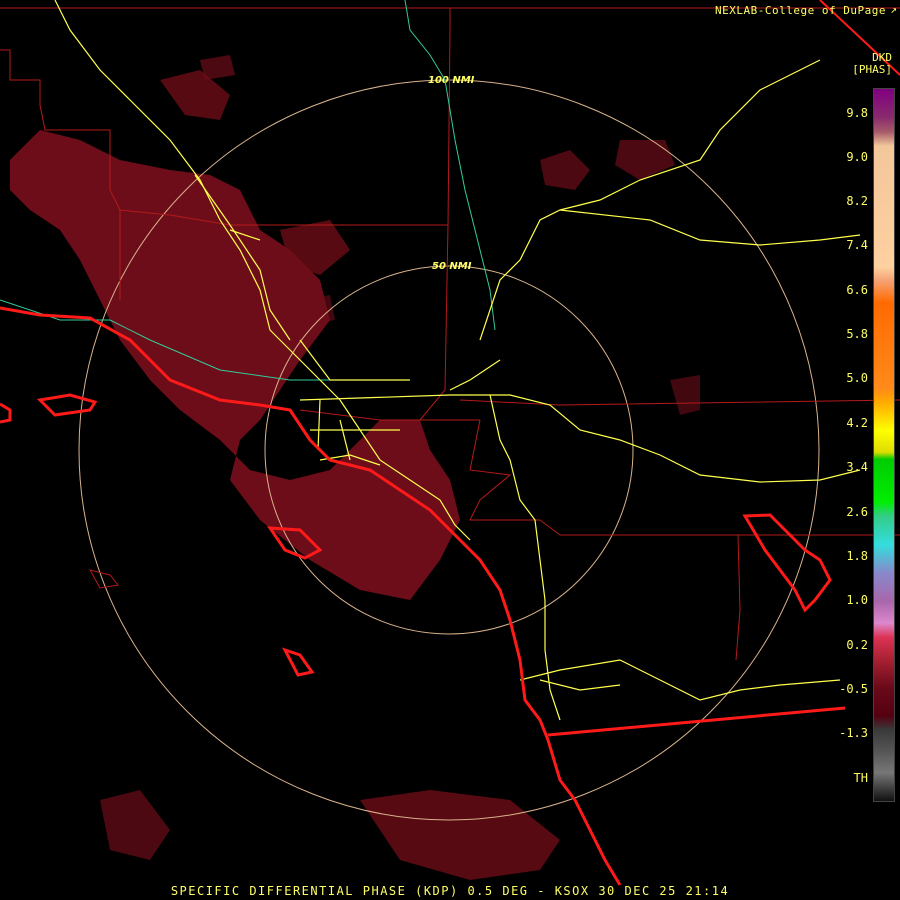  What do you see at coordinates (857, 334) in the screenshot?
I see `legend-label: 5.8` at bounding box center [857, 334].